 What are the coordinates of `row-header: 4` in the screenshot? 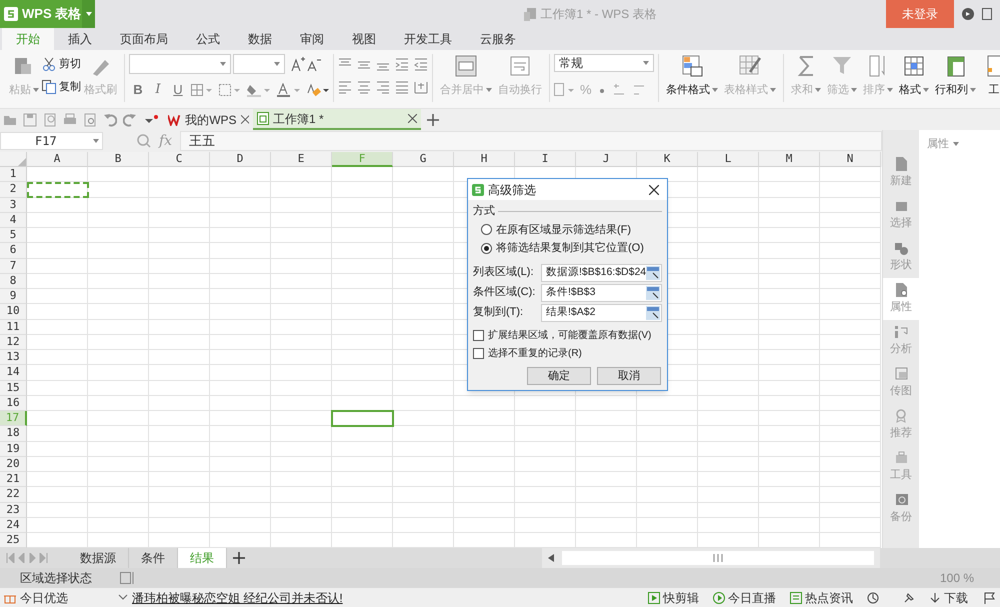 It's located at (13, 220).